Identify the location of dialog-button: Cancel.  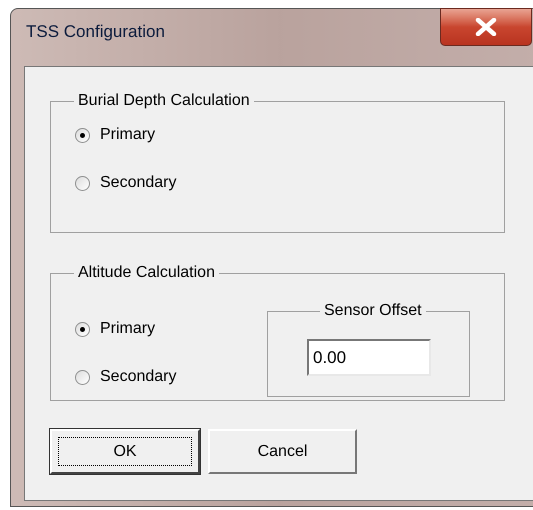
(282, 451).